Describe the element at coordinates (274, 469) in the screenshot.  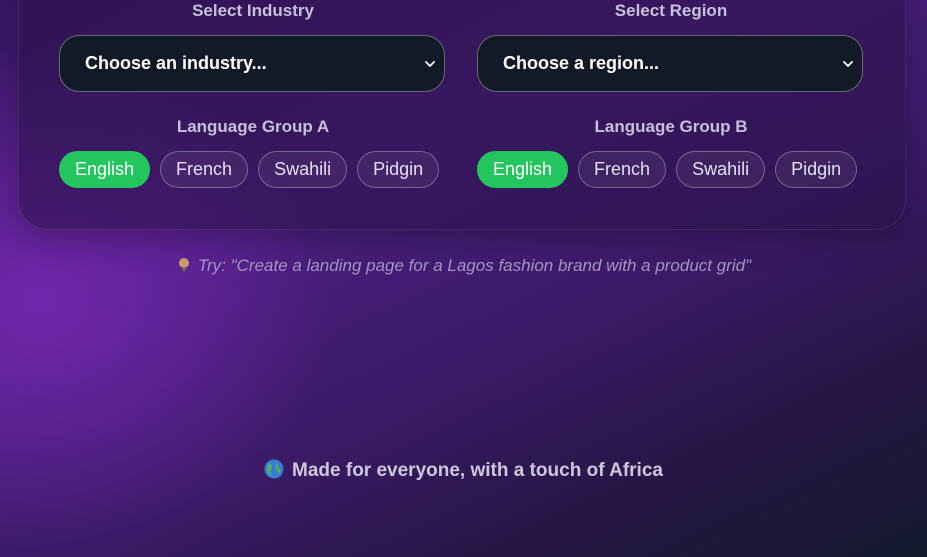
I see `globe-icon` at that location.